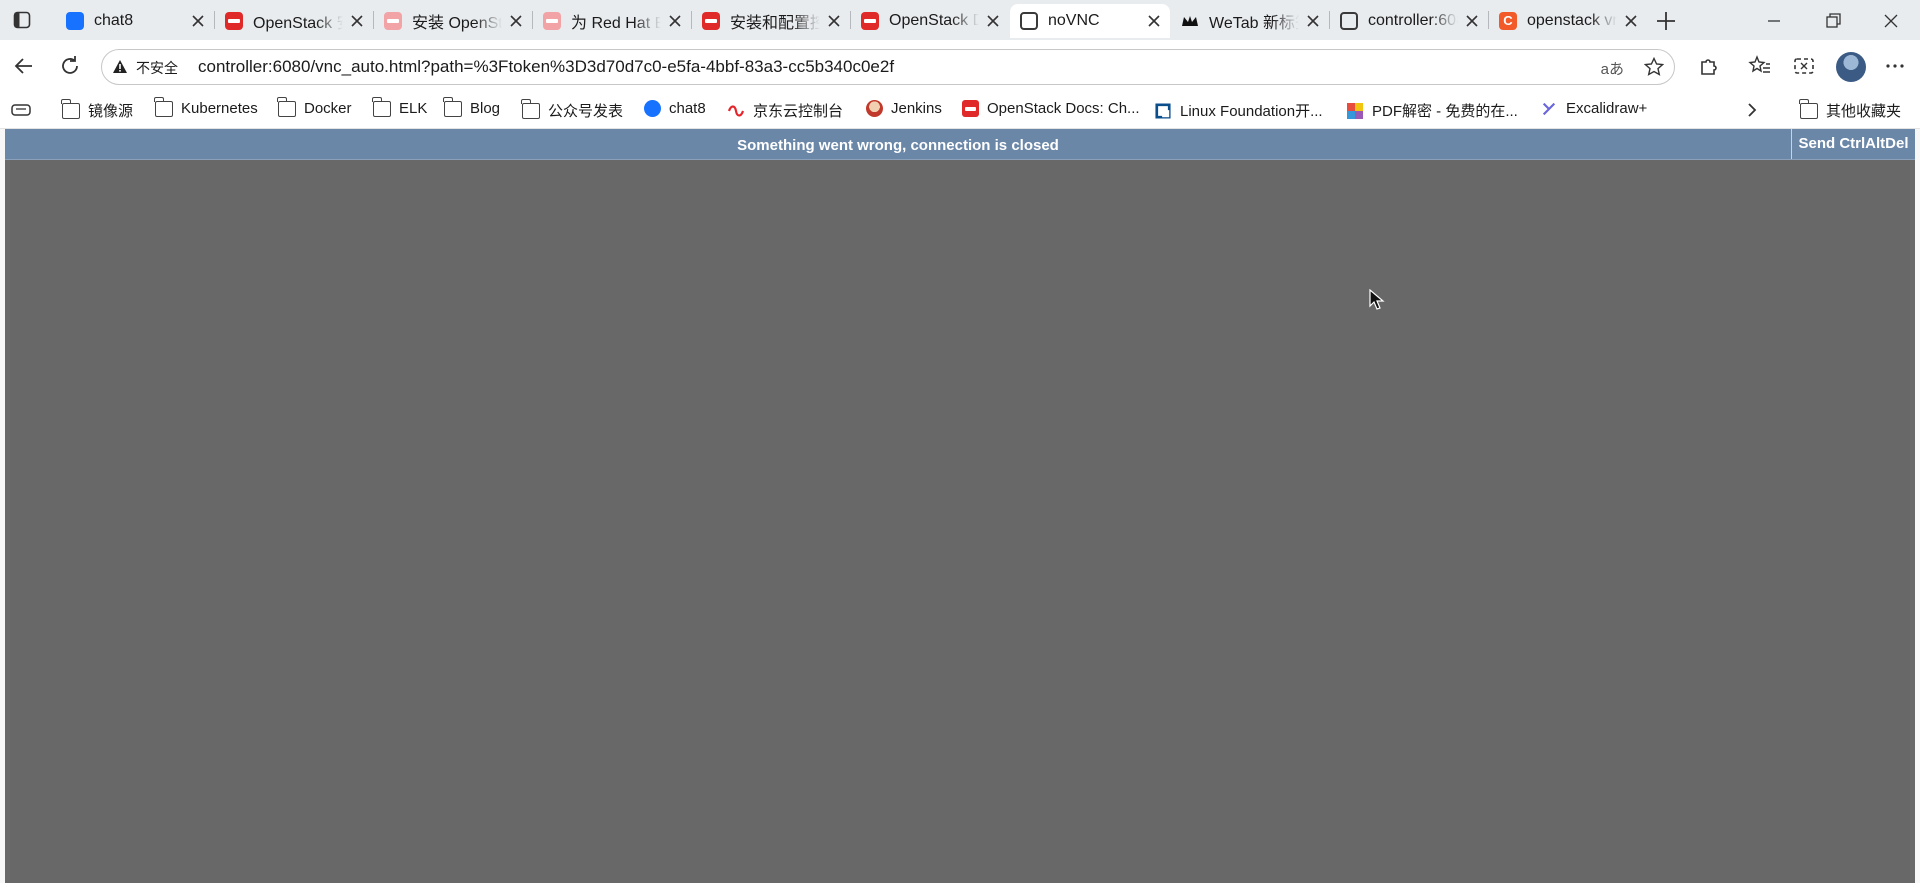  I want to click on new-tab-icon, so click(1666, 21).